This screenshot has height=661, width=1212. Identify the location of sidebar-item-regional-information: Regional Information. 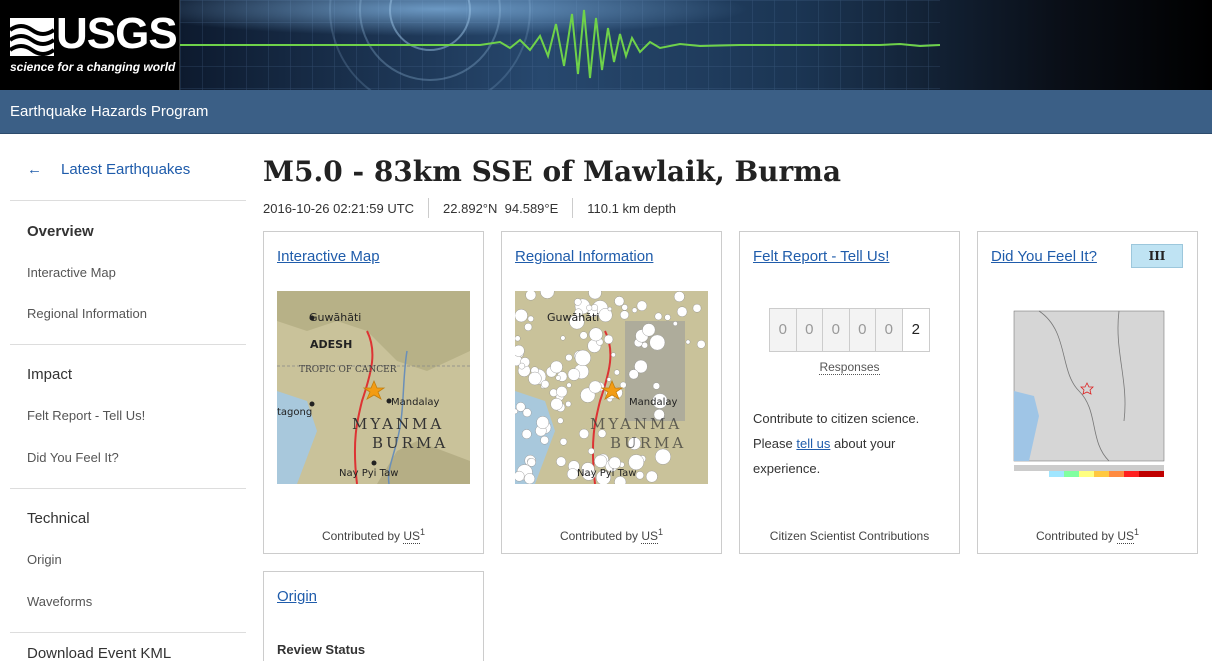
(87, 313).